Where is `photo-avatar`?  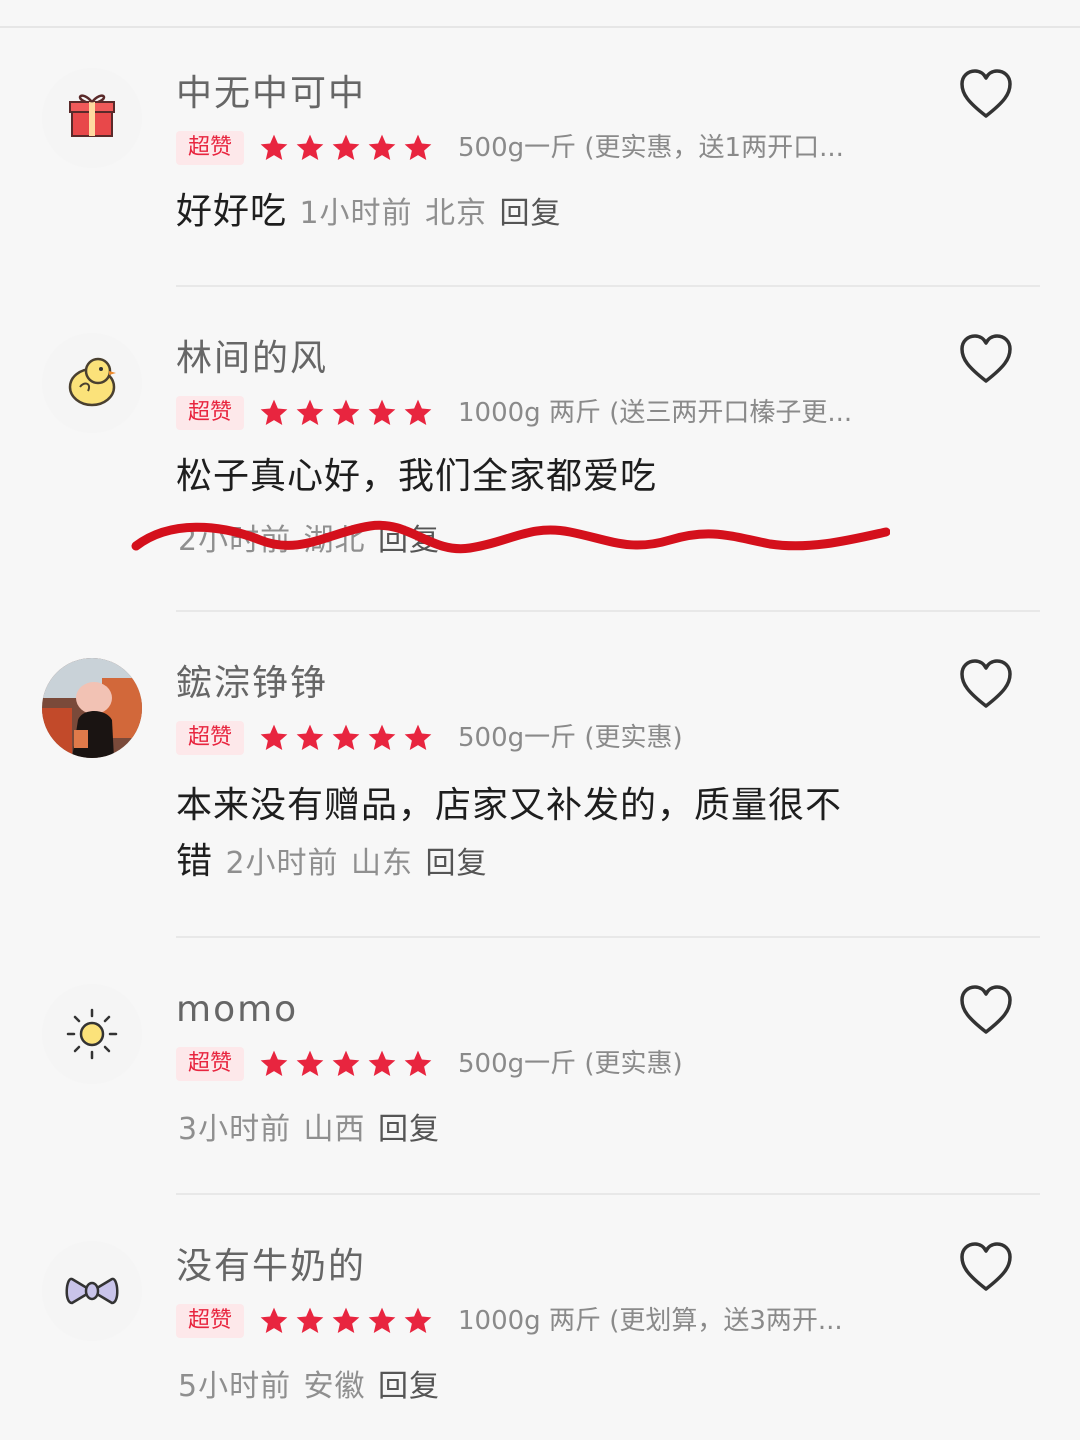 photo-avatar is located at coordinates (92, 708).